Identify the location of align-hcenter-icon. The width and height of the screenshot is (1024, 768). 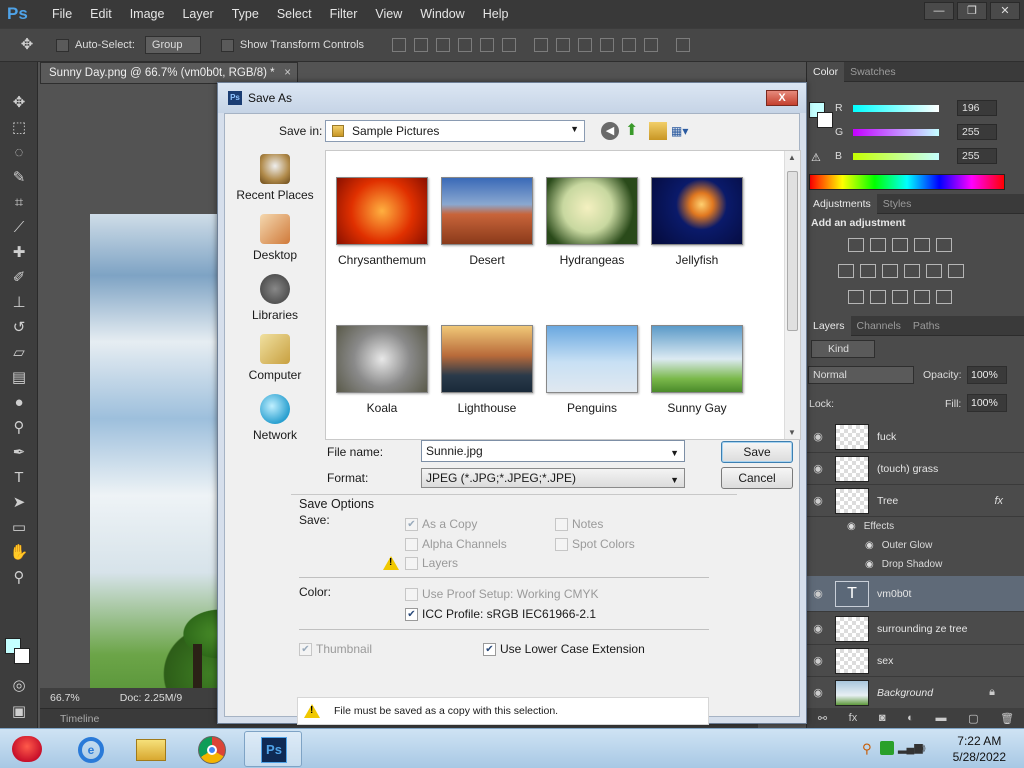
(487, 45).